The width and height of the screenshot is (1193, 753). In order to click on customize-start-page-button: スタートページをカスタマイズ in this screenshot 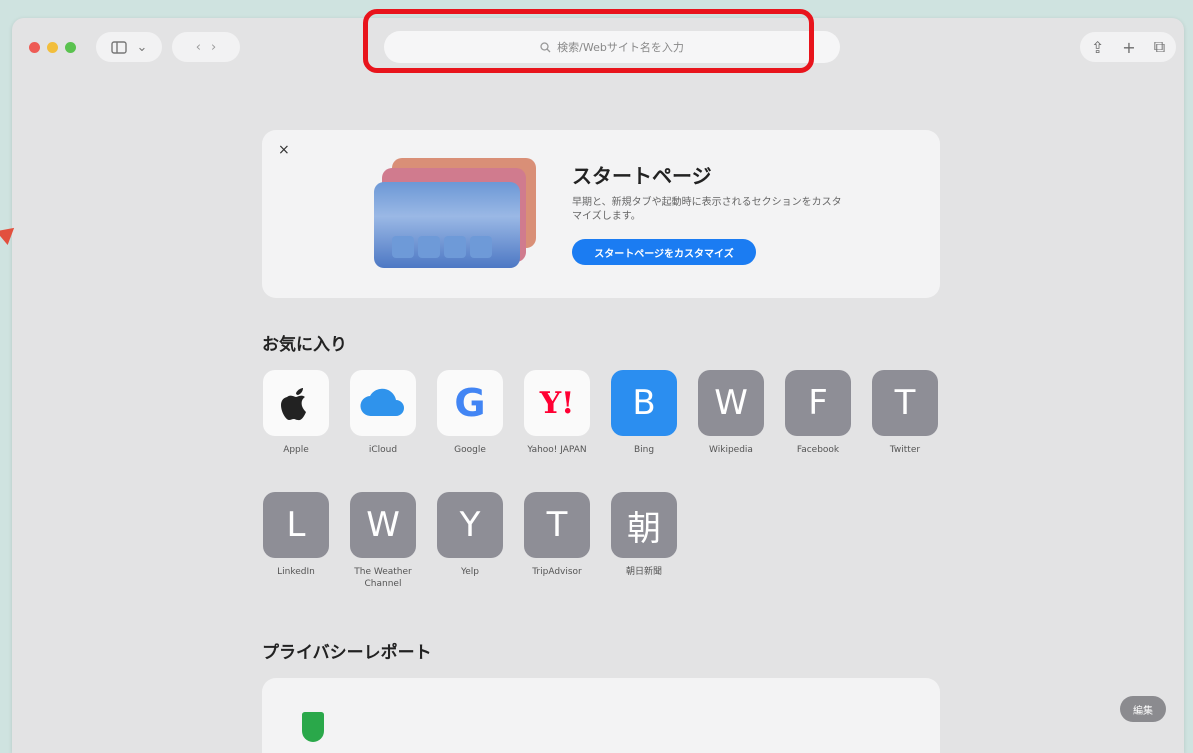, I will do `click(664, 252)`.